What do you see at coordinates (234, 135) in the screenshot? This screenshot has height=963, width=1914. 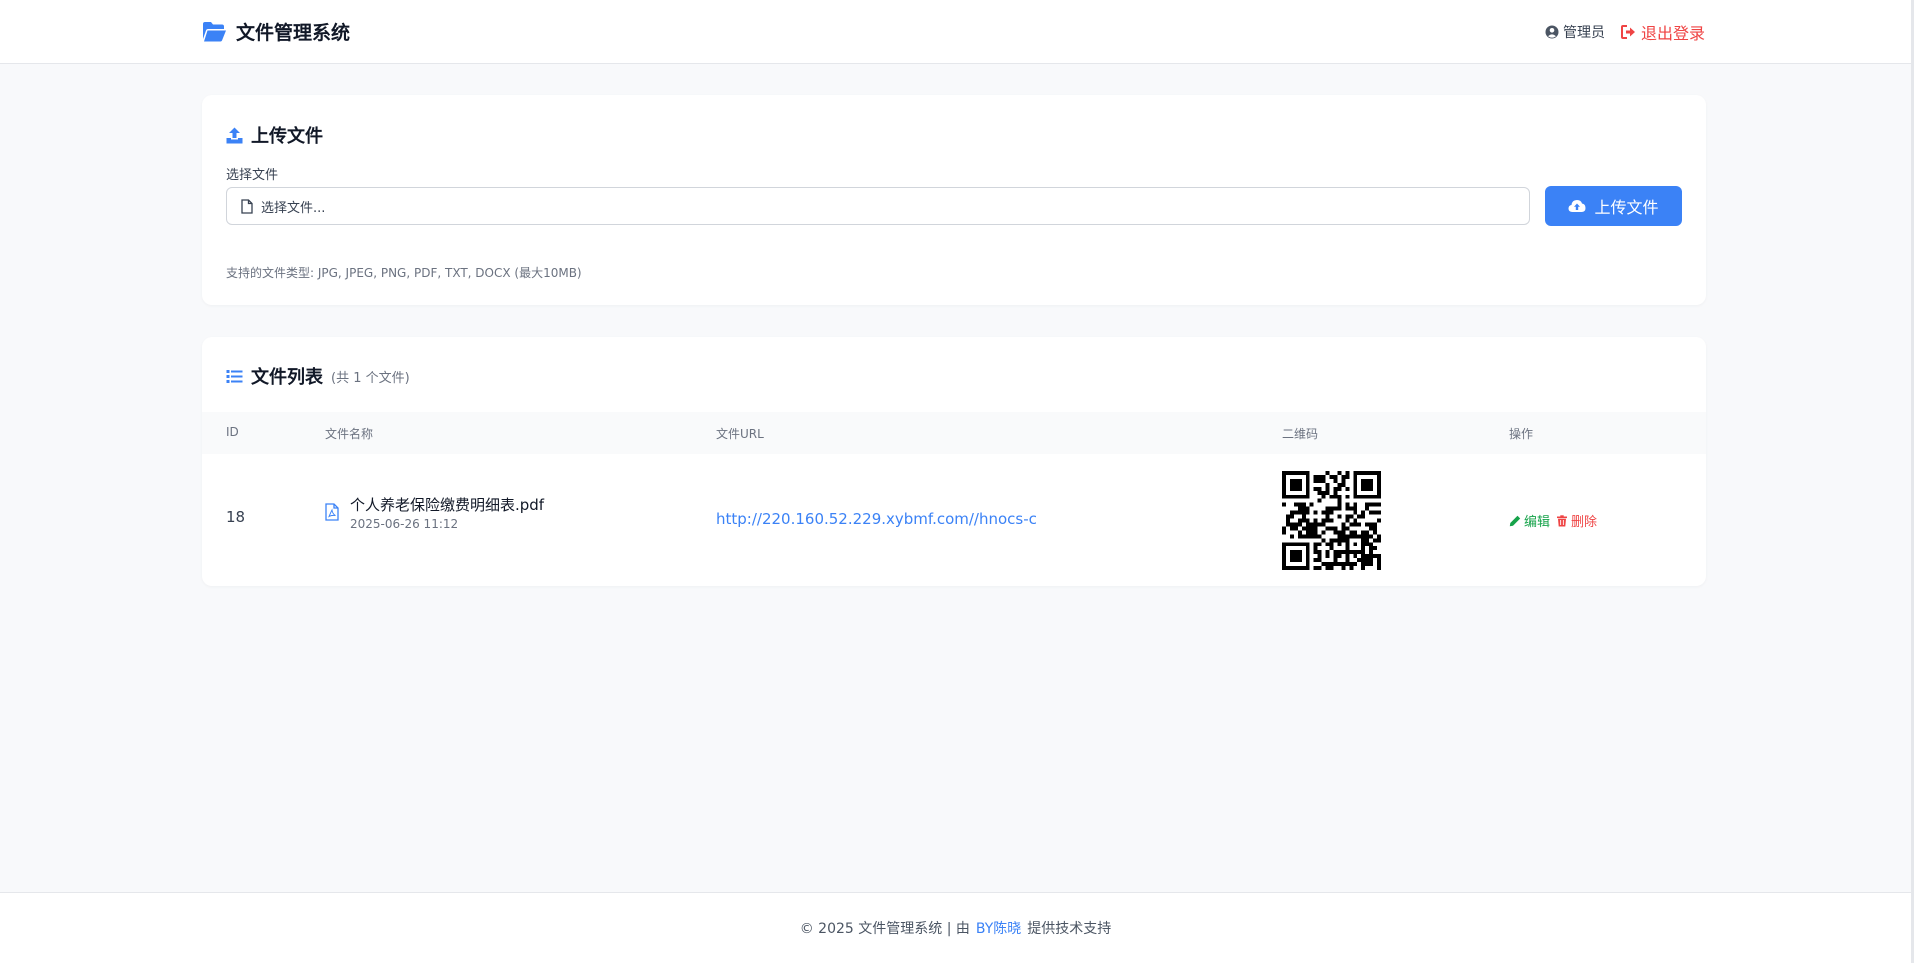 I see `upload-icon` at bounding box center [234, 135].